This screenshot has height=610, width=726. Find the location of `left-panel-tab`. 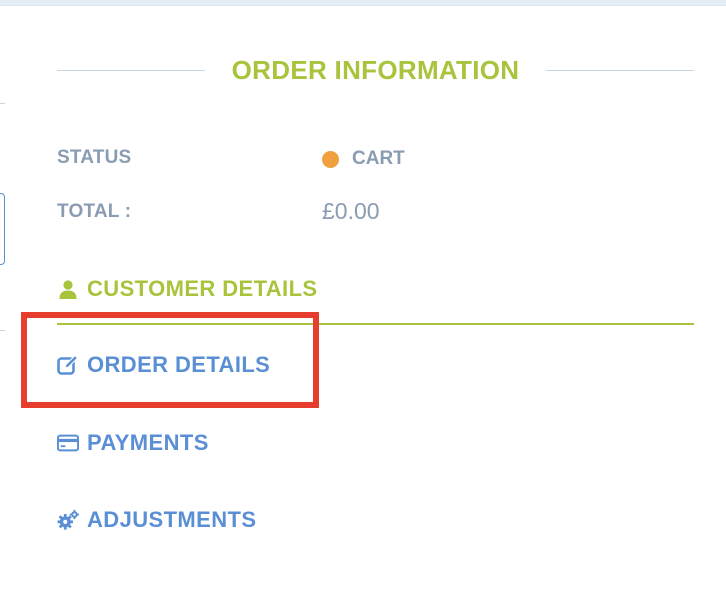

left-panel-tab is located at coordinates (2, 229).